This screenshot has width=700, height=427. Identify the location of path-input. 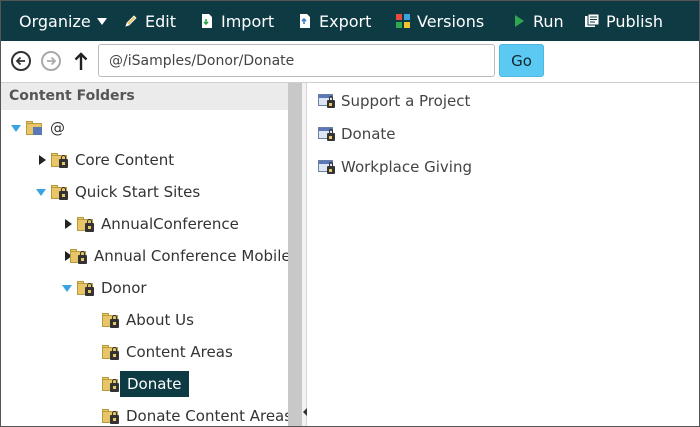
(296, 60).